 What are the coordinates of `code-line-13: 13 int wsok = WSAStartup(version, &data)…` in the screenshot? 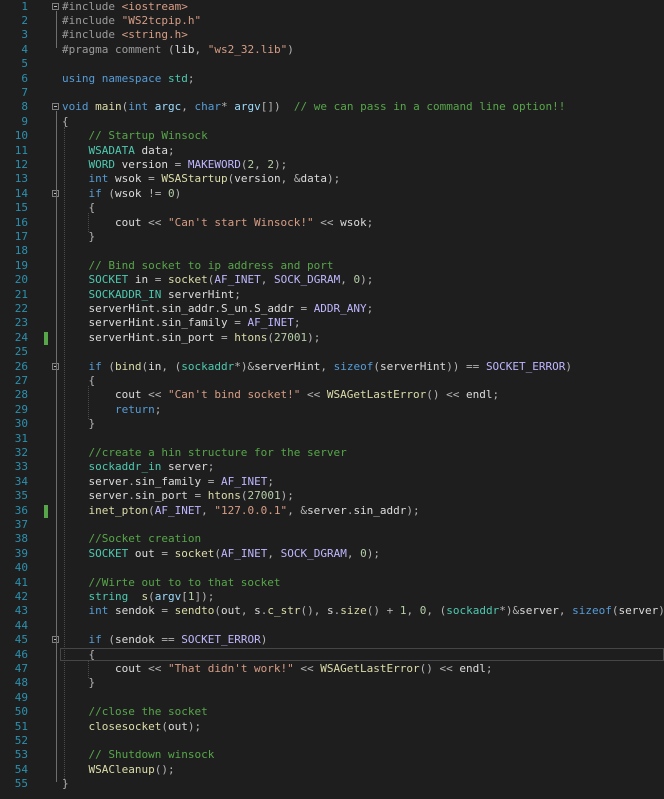 It's located at (332, 179).